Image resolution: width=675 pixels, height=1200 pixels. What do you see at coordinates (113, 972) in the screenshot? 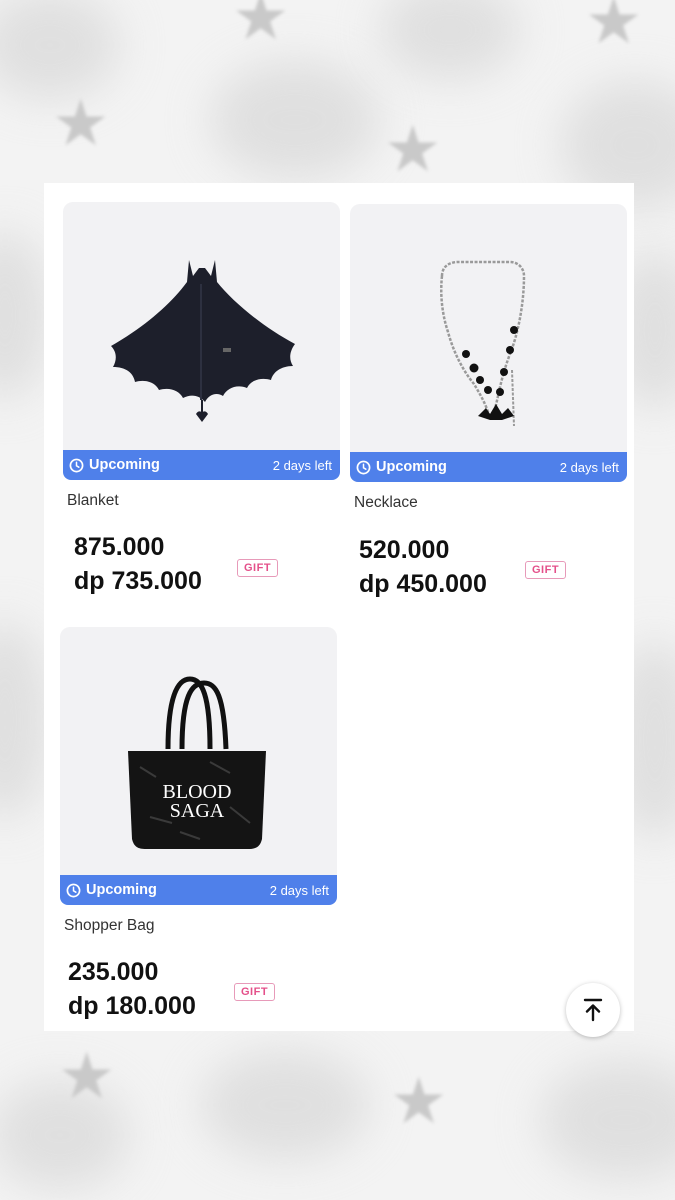
I see `product-price: 235.000` at bounding box center [113, 972].